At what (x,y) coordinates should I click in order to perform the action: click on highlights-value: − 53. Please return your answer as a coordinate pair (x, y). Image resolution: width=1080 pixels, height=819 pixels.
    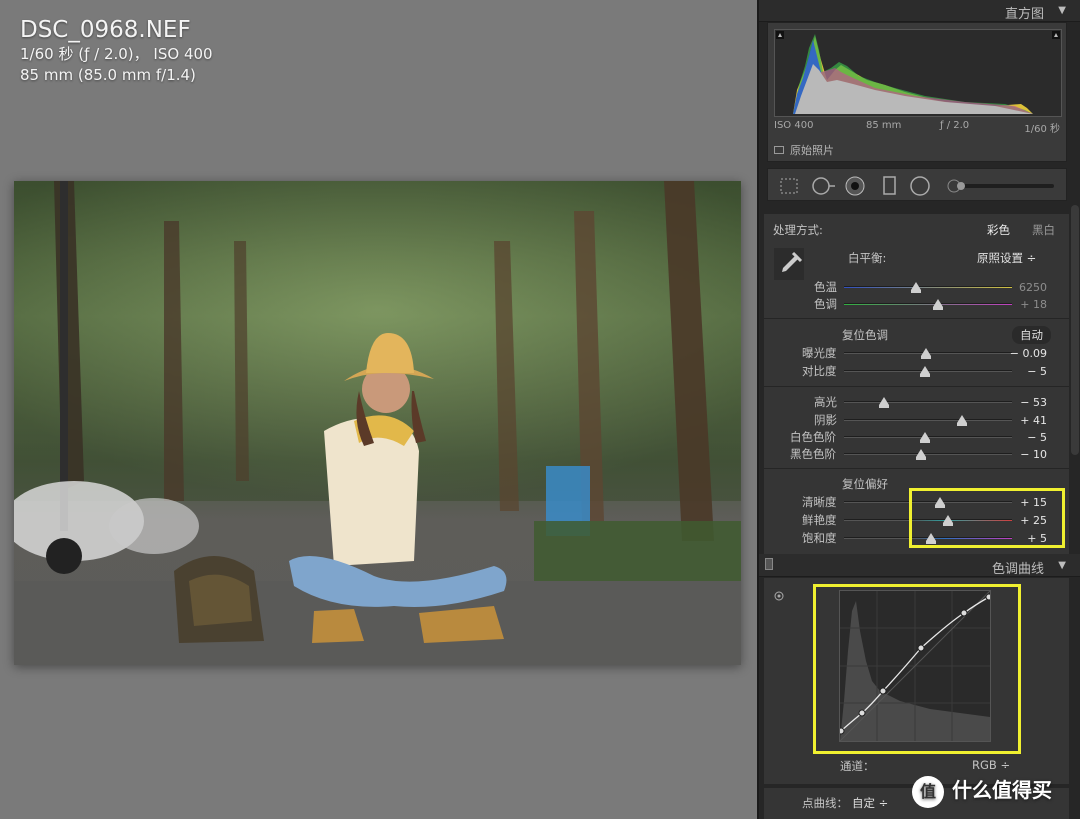
    Looking at the image, I should click on (1024, 402).